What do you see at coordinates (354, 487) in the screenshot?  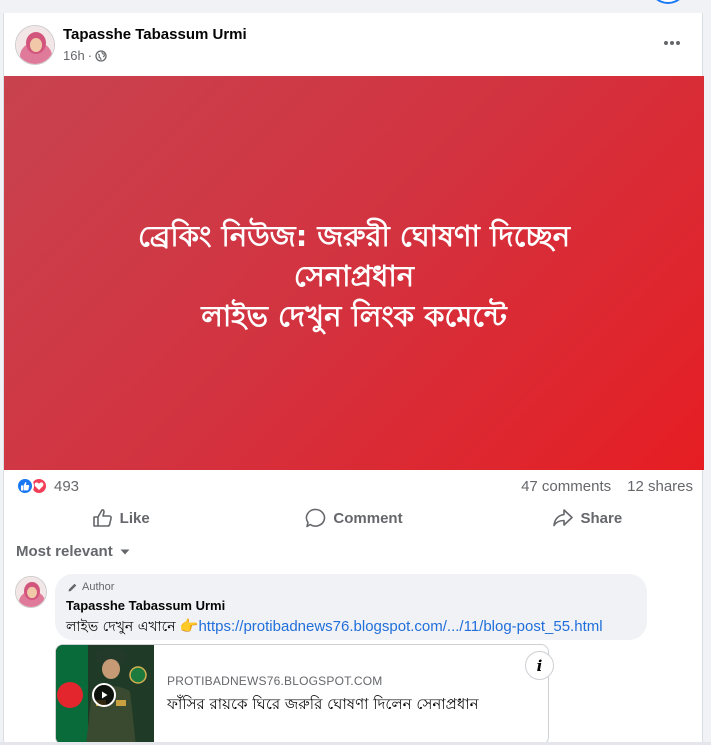 I see `post-stats: 493 47 comments 12 shares` at bounding box center [354, 487].